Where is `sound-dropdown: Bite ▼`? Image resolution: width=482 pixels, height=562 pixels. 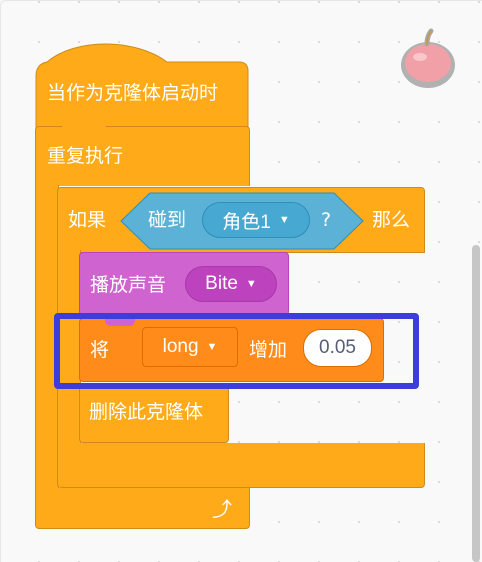
sound-dropdown: Bite ▼ is located at coordinates (231, 284).